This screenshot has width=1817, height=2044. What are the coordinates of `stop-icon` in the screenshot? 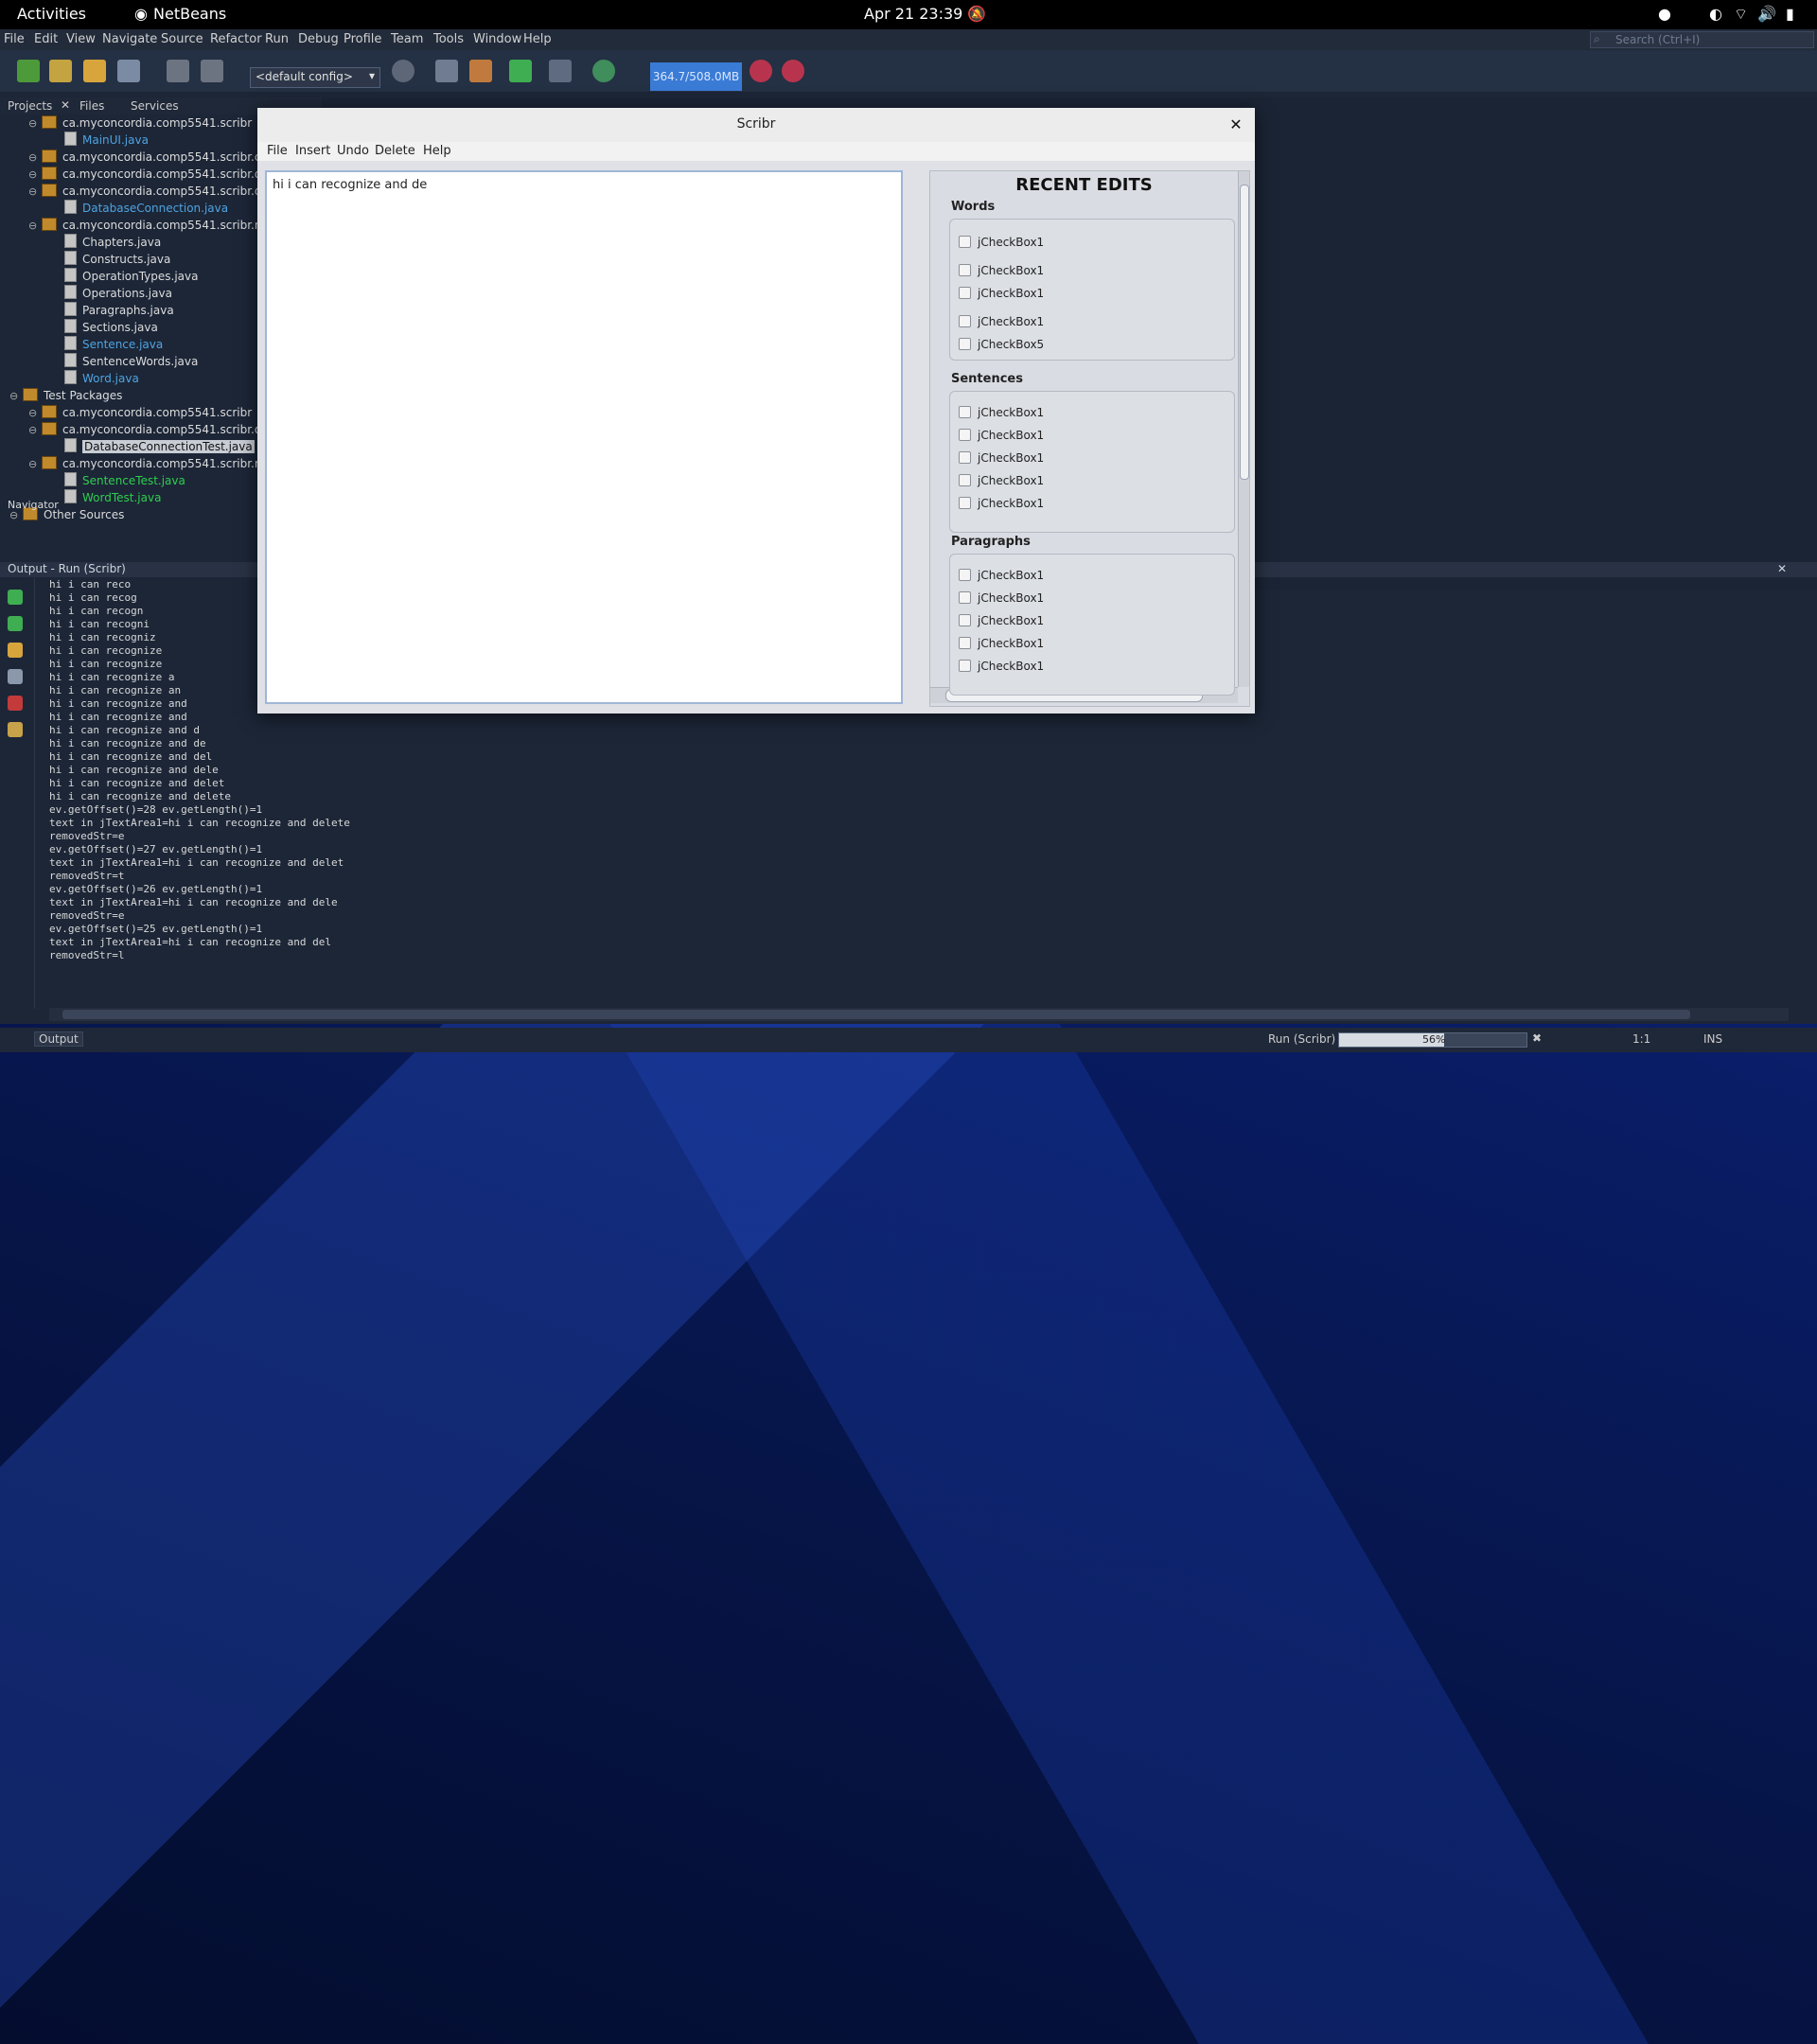 It's located at (16, 703).